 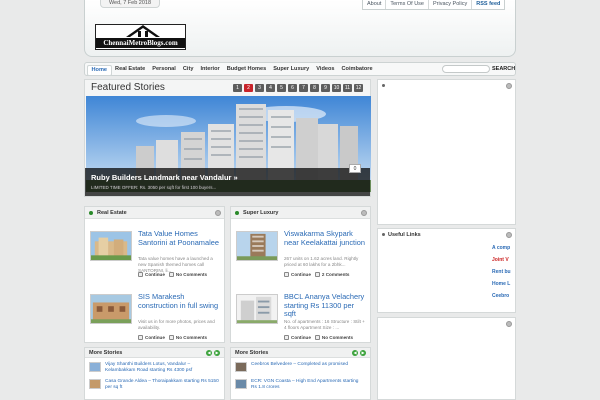 What do you see at coordinates (357, 70) in the screenshot?
I see `nav-item-coimbatore: Coimbatore` at bounding box center [357, 70].